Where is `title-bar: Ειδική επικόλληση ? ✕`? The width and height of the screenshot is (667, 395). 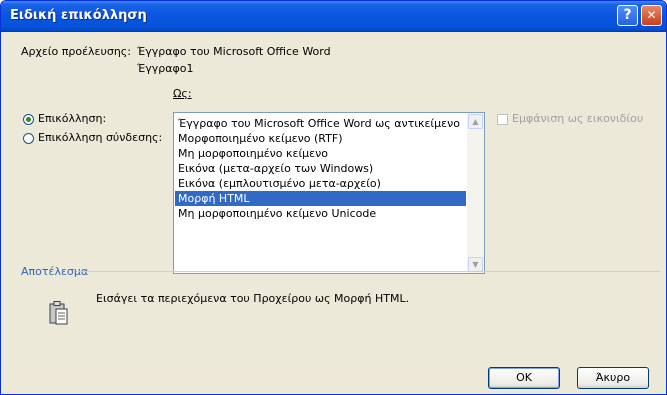
title-bar: Ειδική επικόλληση ? ✕ is located at coordinates (333, 16).